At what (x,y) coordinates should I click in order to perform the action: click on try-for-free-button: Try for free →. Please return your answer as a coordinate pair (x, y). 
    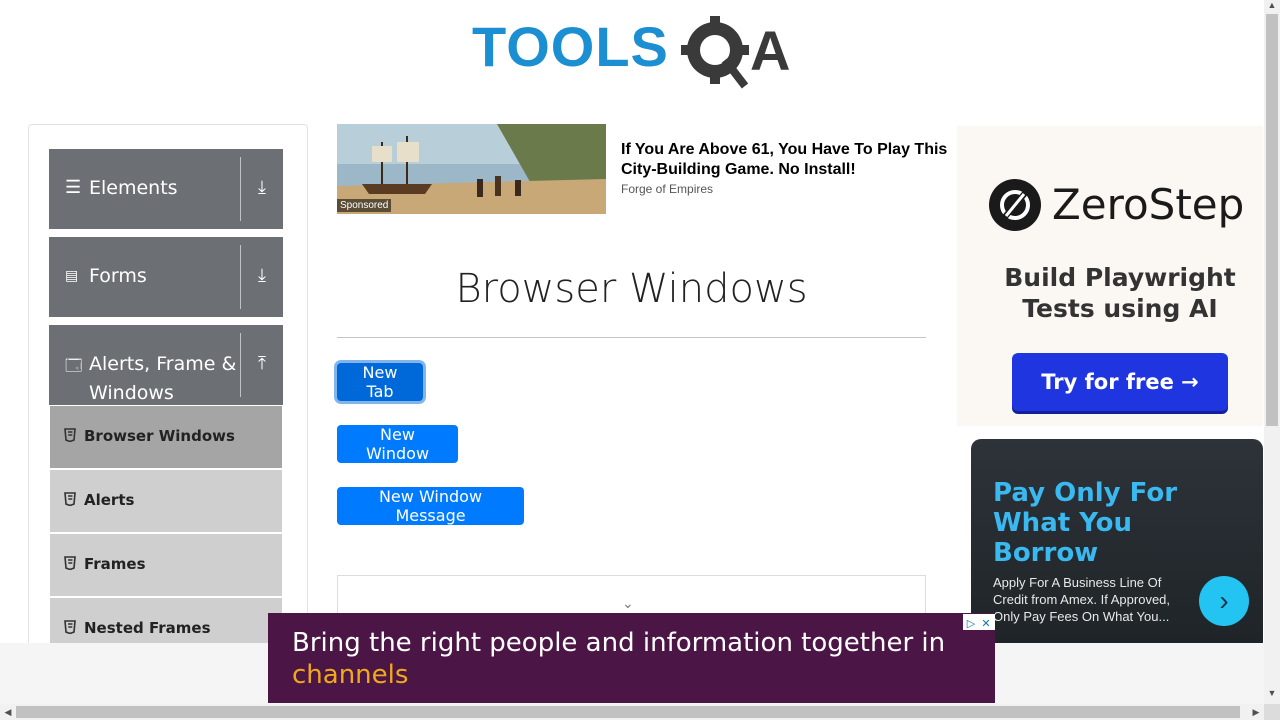
    Looking at the image, I should click on (1120, 382).